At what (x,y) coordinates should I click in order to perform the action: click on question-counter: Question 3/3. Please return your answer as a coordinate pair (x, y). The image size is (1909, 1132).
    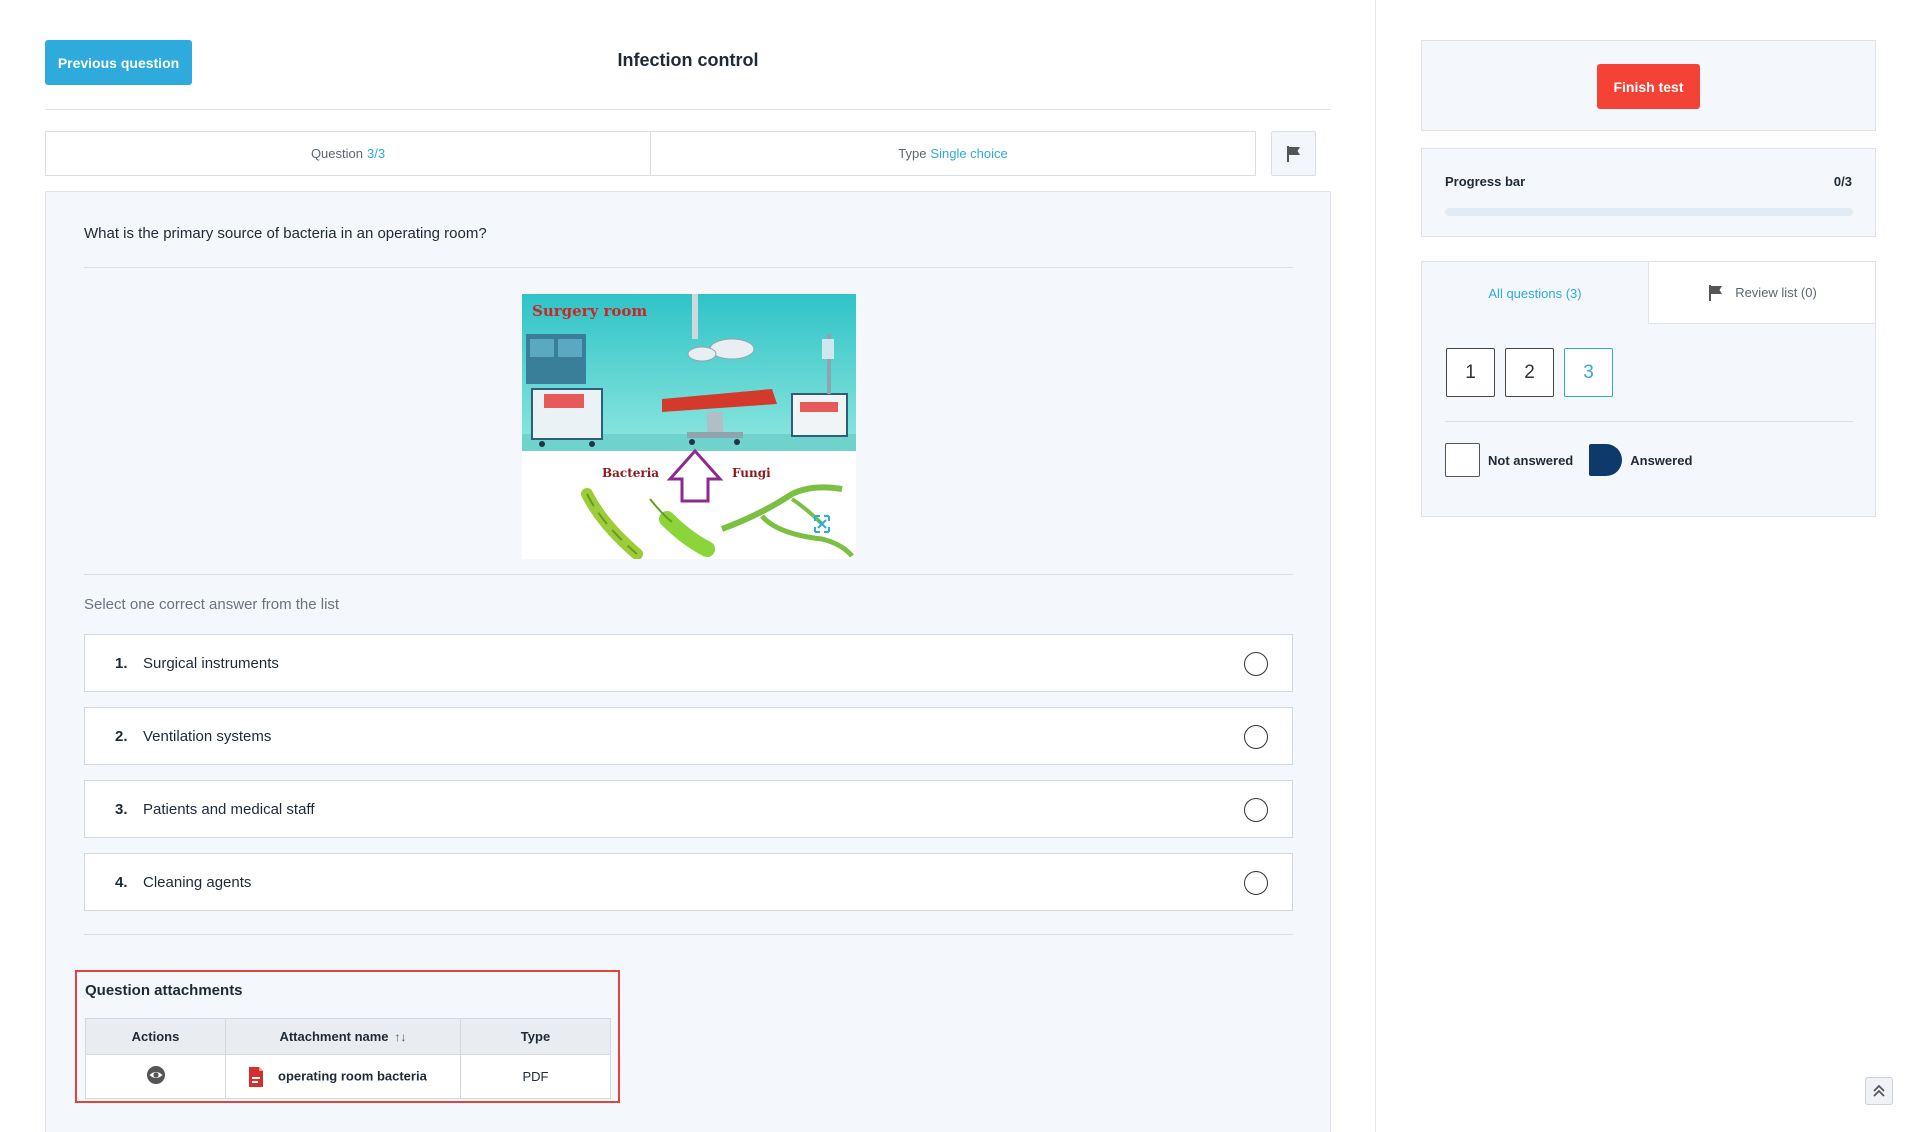
    Looking at the image, I should click on (348, 153).